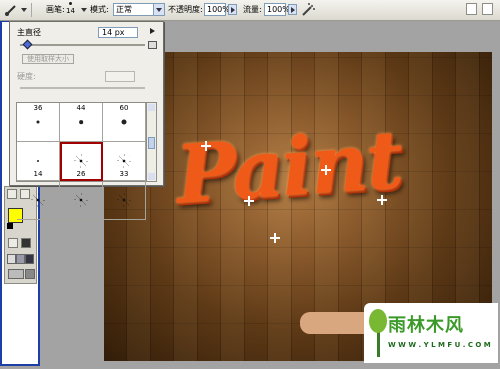 This screenshot has width=500, height=369. Describe the element at coordinates (151, 107) in the screenshot. I see `scroll-up-arrow-icon` at that location.